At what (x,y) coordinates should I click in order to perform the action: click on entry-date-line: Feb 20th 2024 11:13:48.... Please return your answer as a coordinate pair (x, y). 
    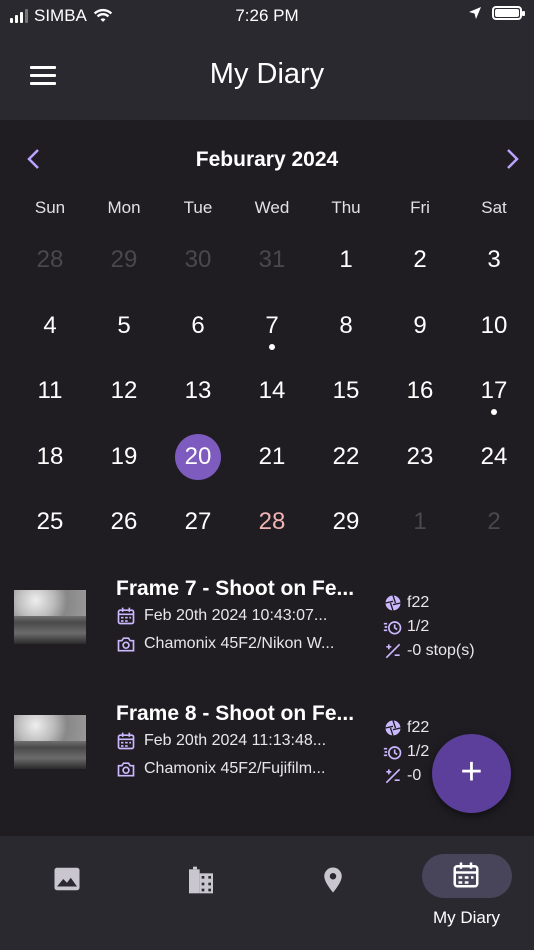
    Looking at the image, I should click on (241, 741).